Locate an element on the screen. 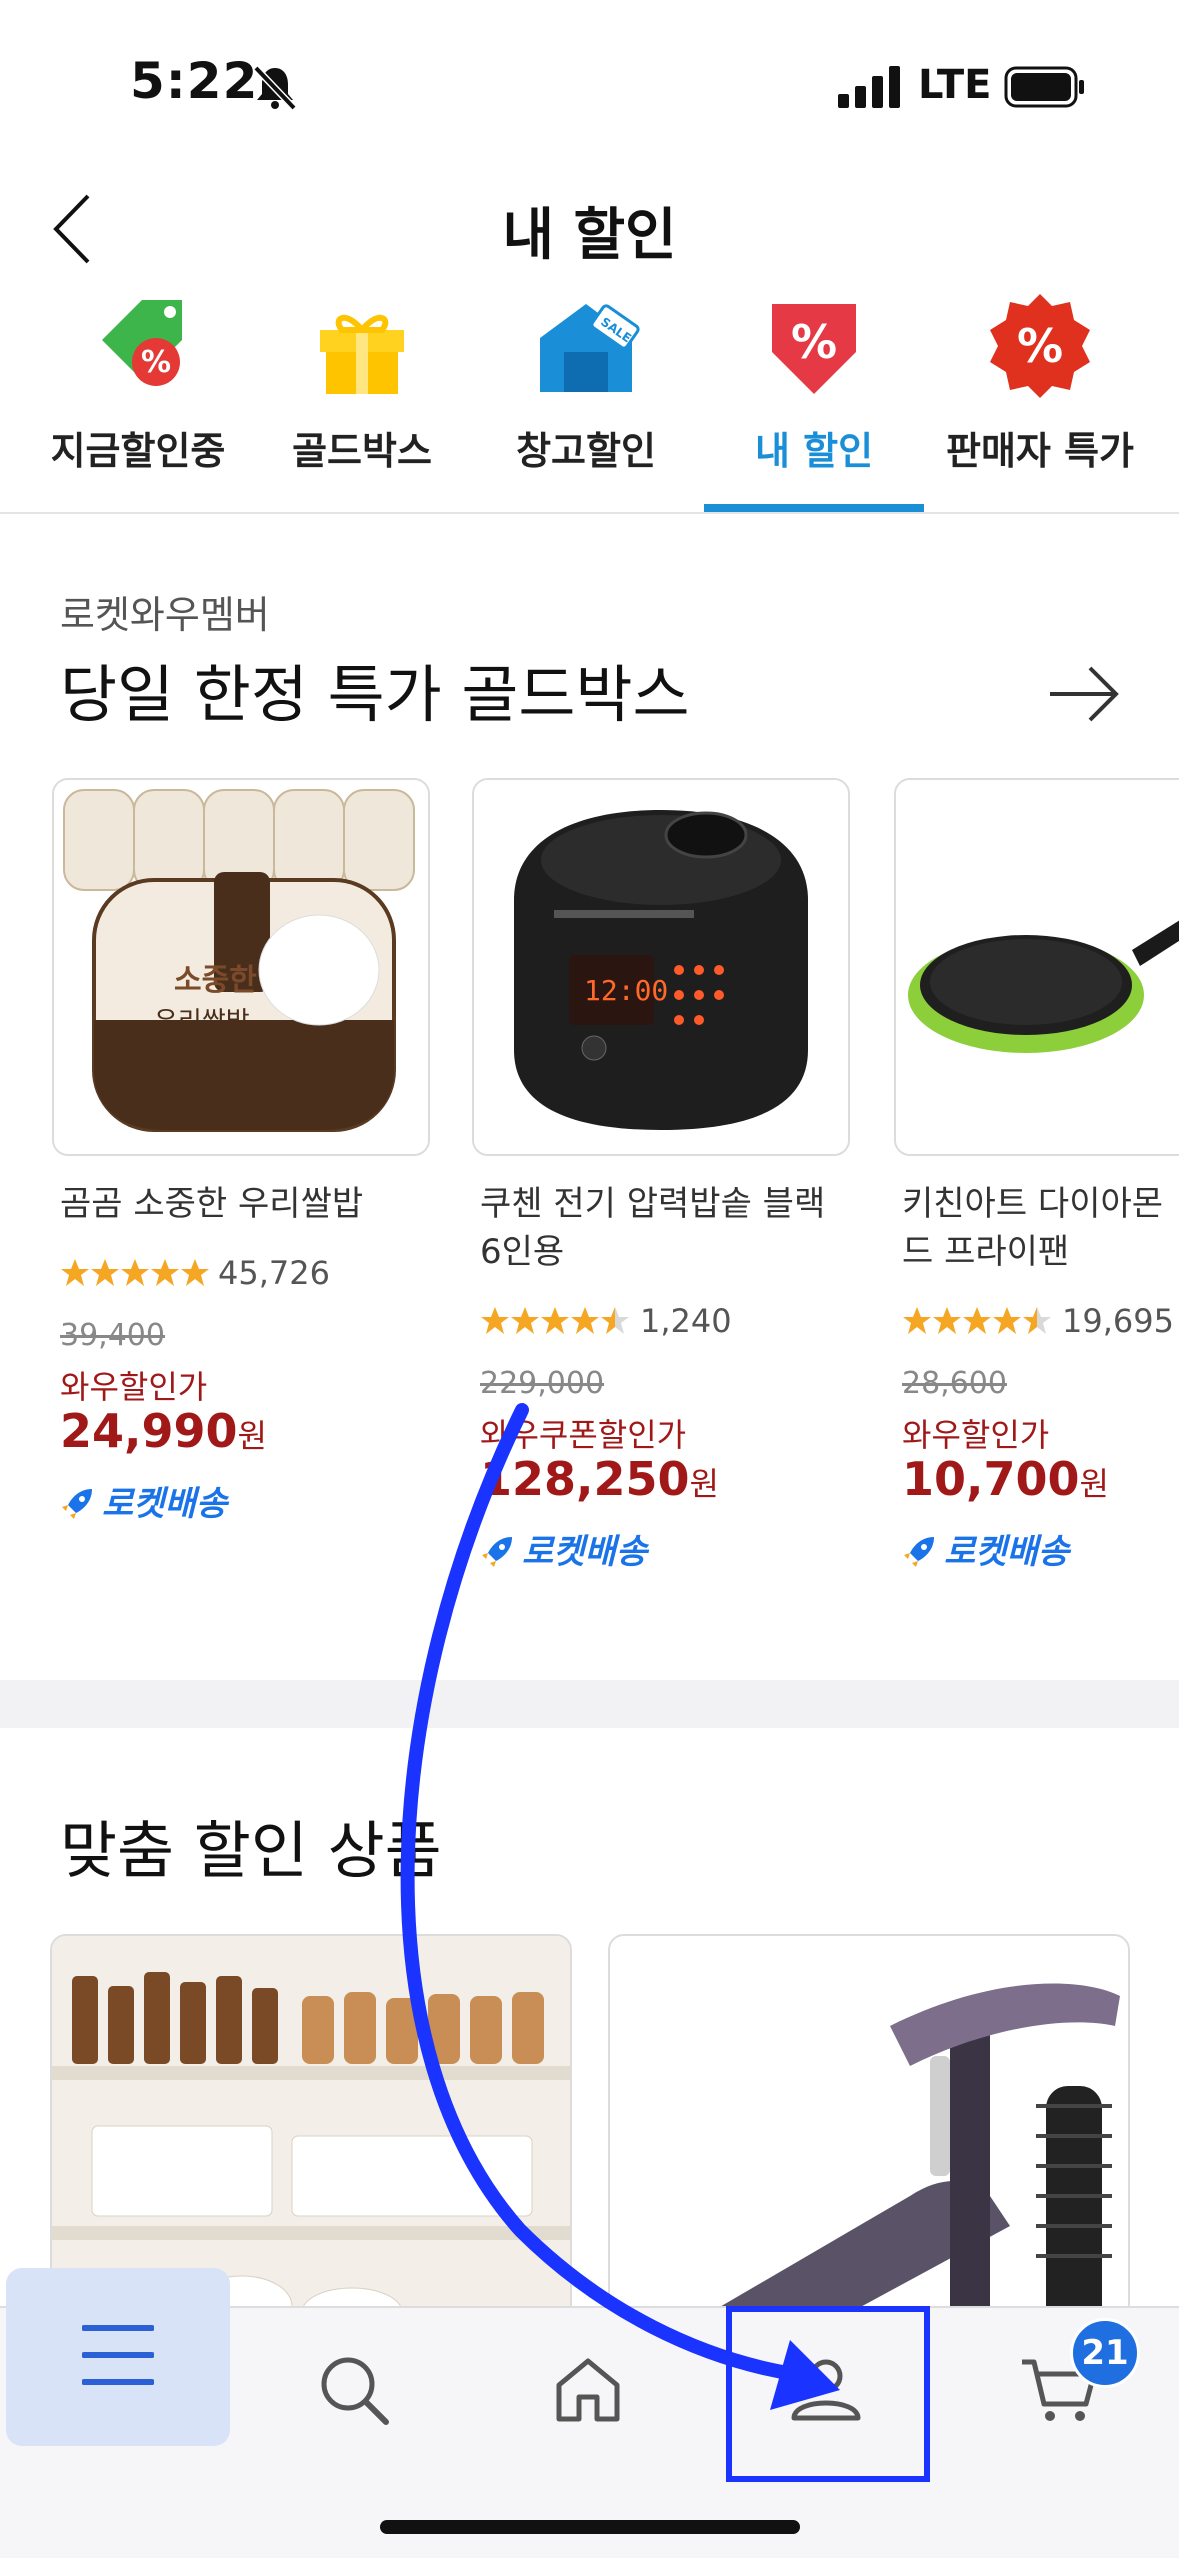 The image size is (1179, 2558). section-separator is located at coordinates (589, 1704).